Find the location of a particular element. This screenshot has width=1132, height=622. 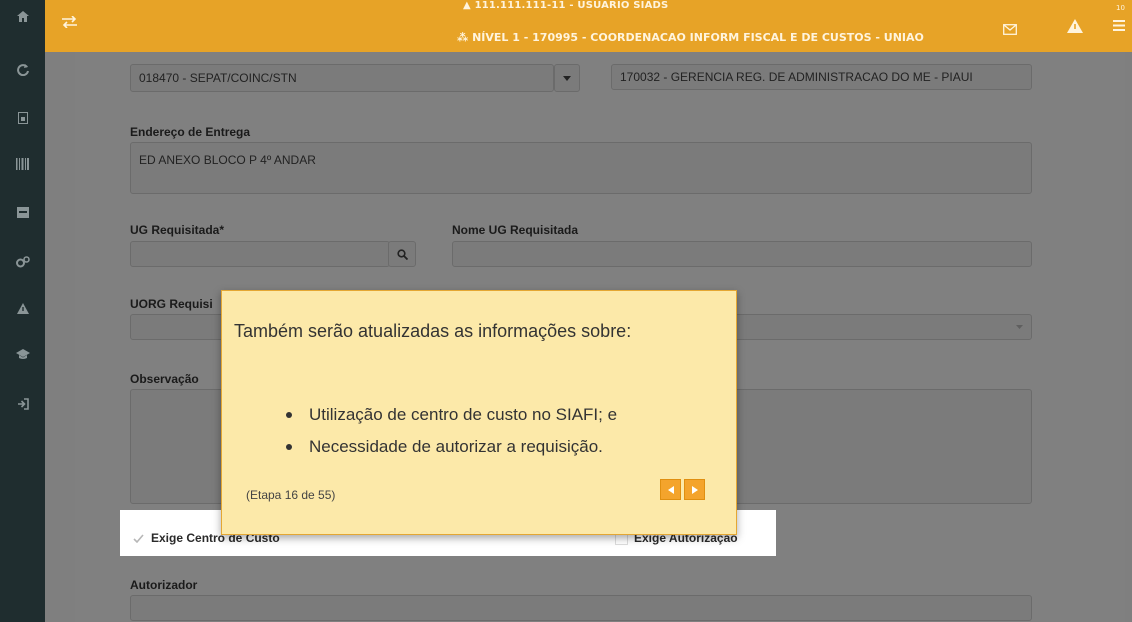

exchange-icon is located at coordinates (69, 22).